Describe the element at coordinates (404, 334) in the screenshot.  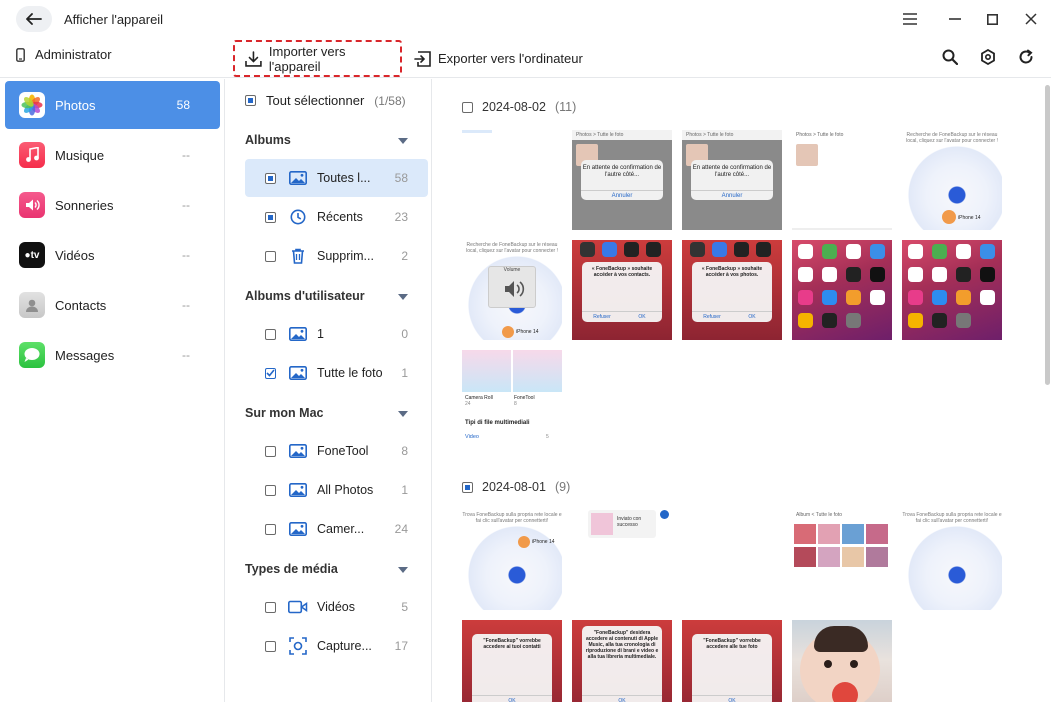
I see `album-count: 0` at that location.